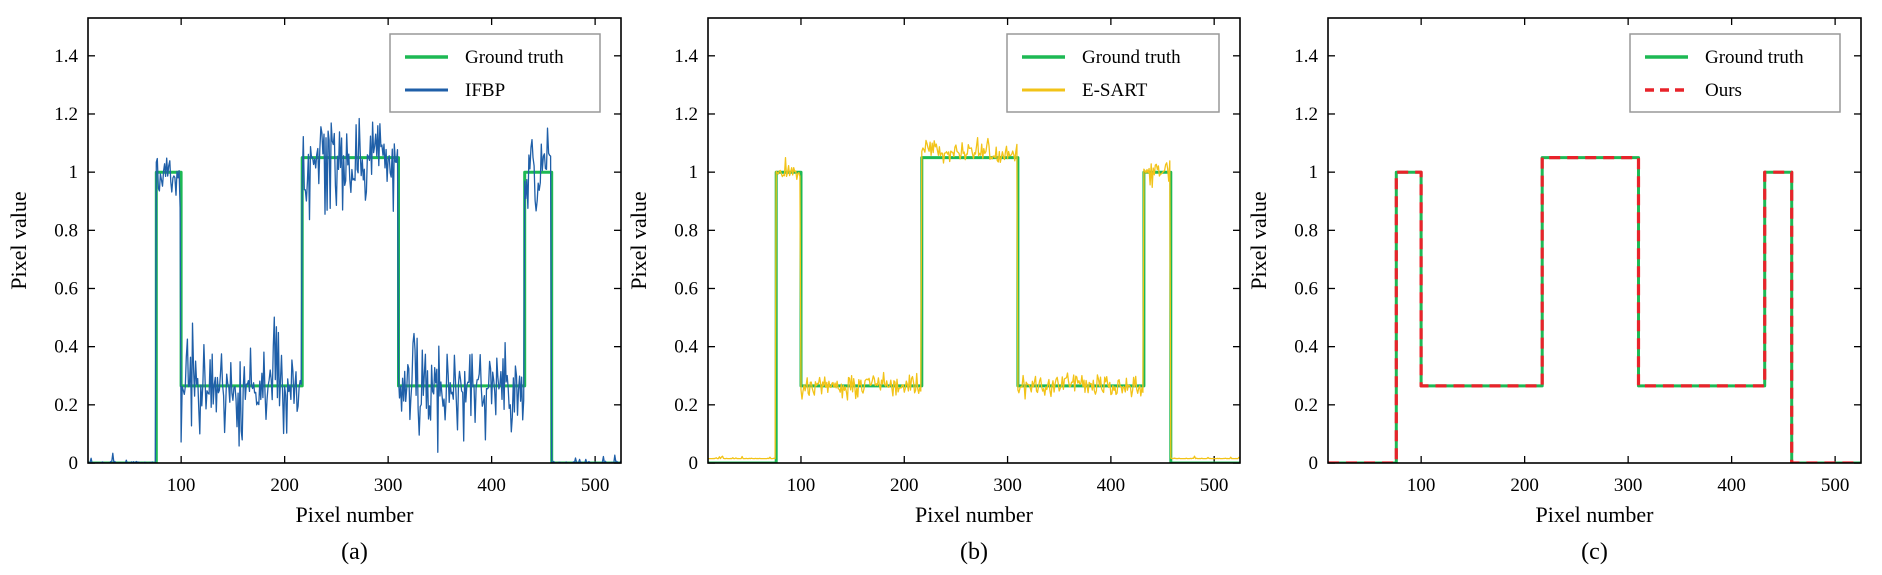 The height and width of the screenshot is (575, 1882). What do you see at coordinates (1115, 90) in the screenshot?
I see `legend-label: E-SART` at bounding box center [1115, 90].